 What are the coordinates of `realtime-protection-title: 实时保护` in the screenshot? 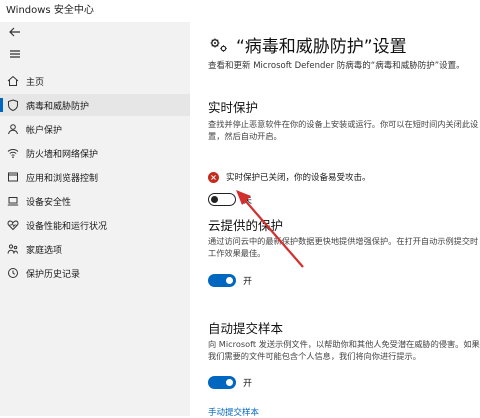 It's located at (233, 107).